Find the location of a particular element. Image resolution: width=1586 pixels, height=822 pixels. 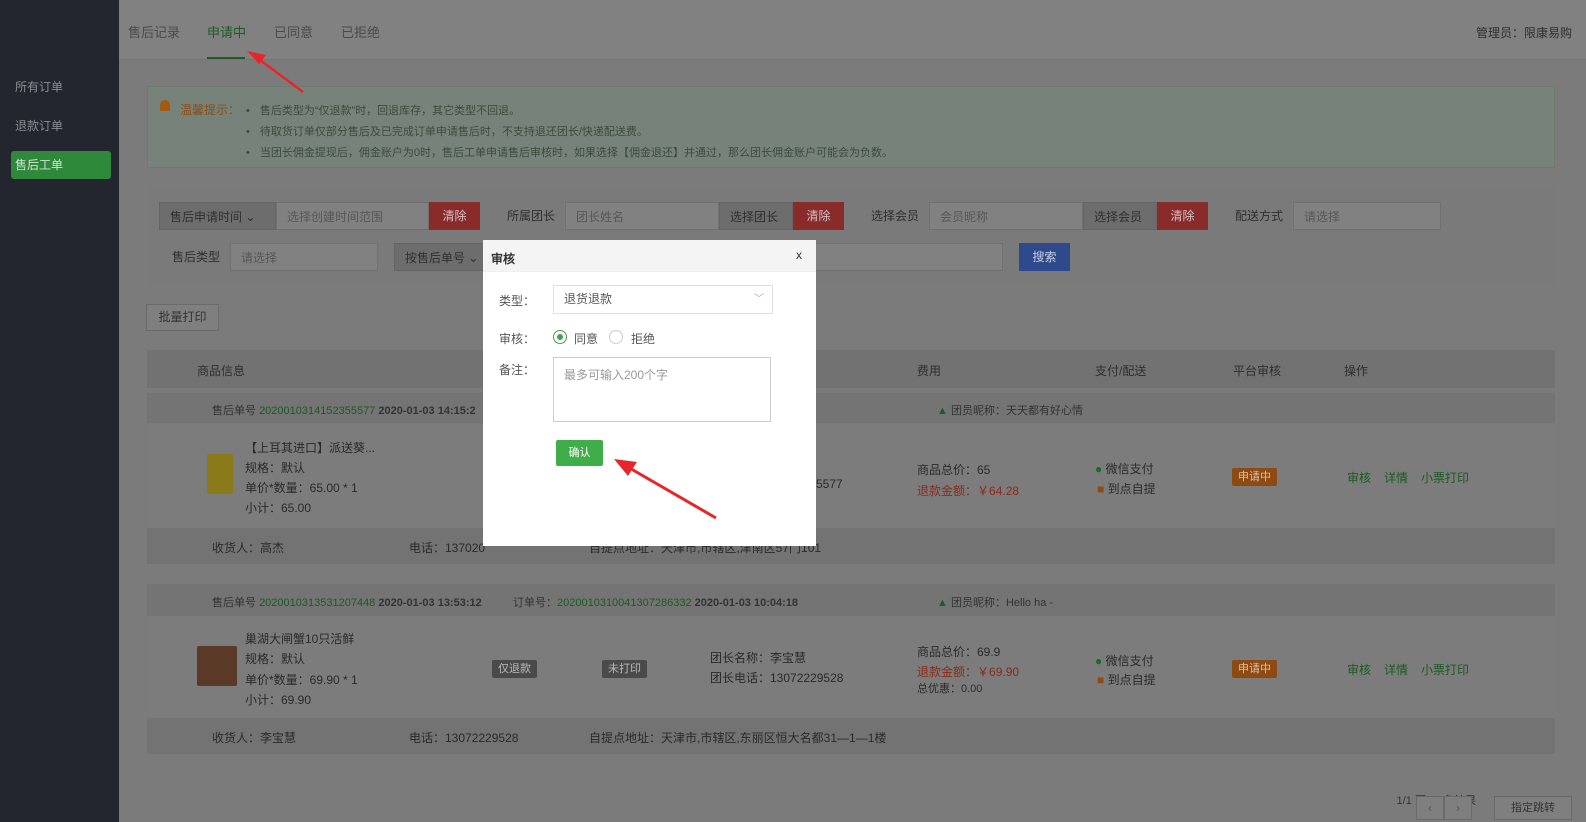

top-tabs-bar: 售后记录 申请中 已同意 已拒绝 管理员：限康易购 is located at coordinates (852, 30).